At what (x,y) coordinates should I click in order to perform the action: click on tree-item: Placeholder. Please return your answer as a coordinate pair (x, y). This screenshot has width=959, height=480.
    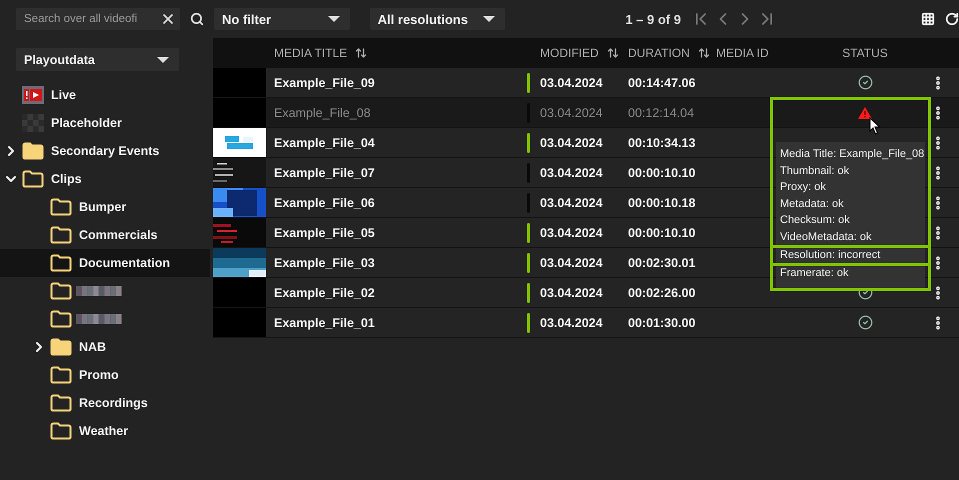
    Looking at the image, I should click on (105, 123).